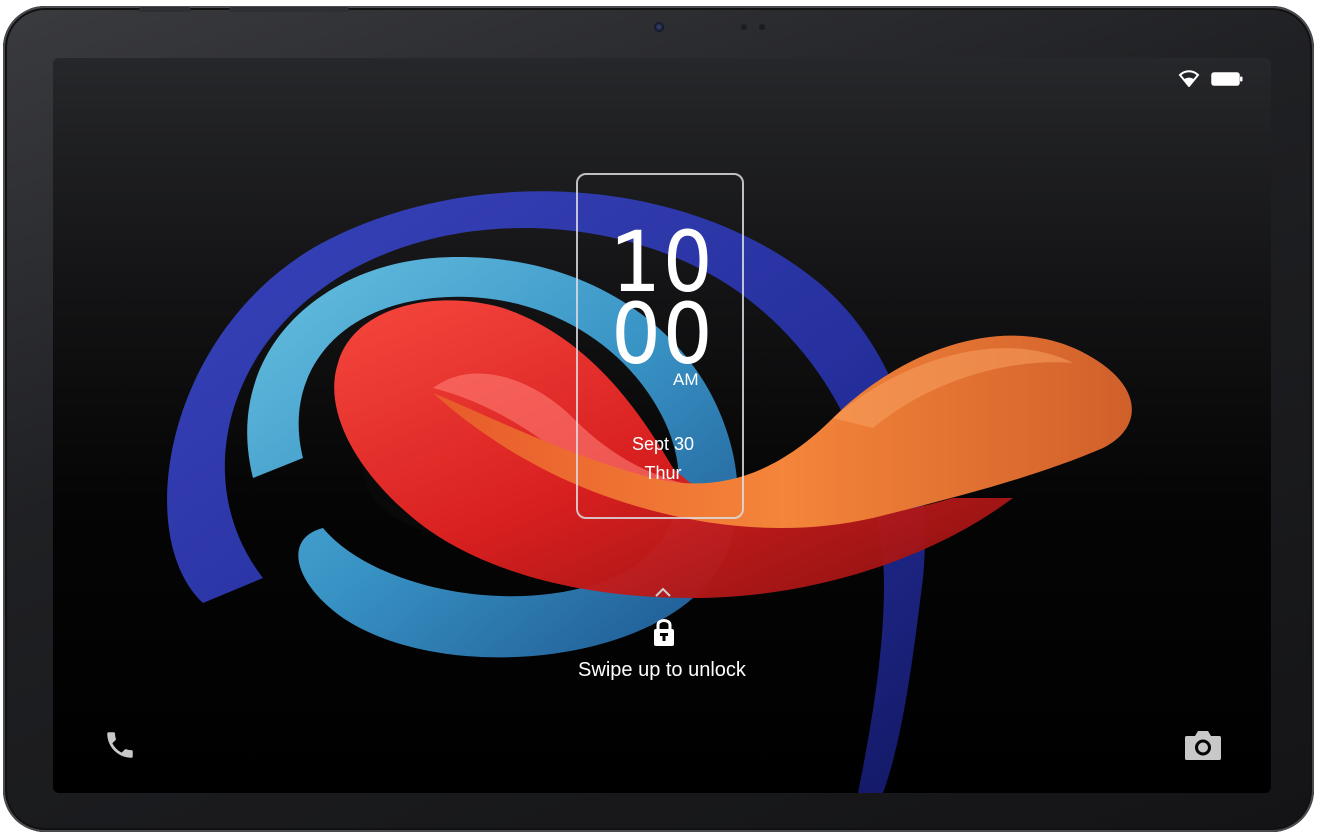 The image size is (1318, 836). Describe the element at coordinates (686, 379) in the screenshot. I see `clock-ampm: AM` at that location.